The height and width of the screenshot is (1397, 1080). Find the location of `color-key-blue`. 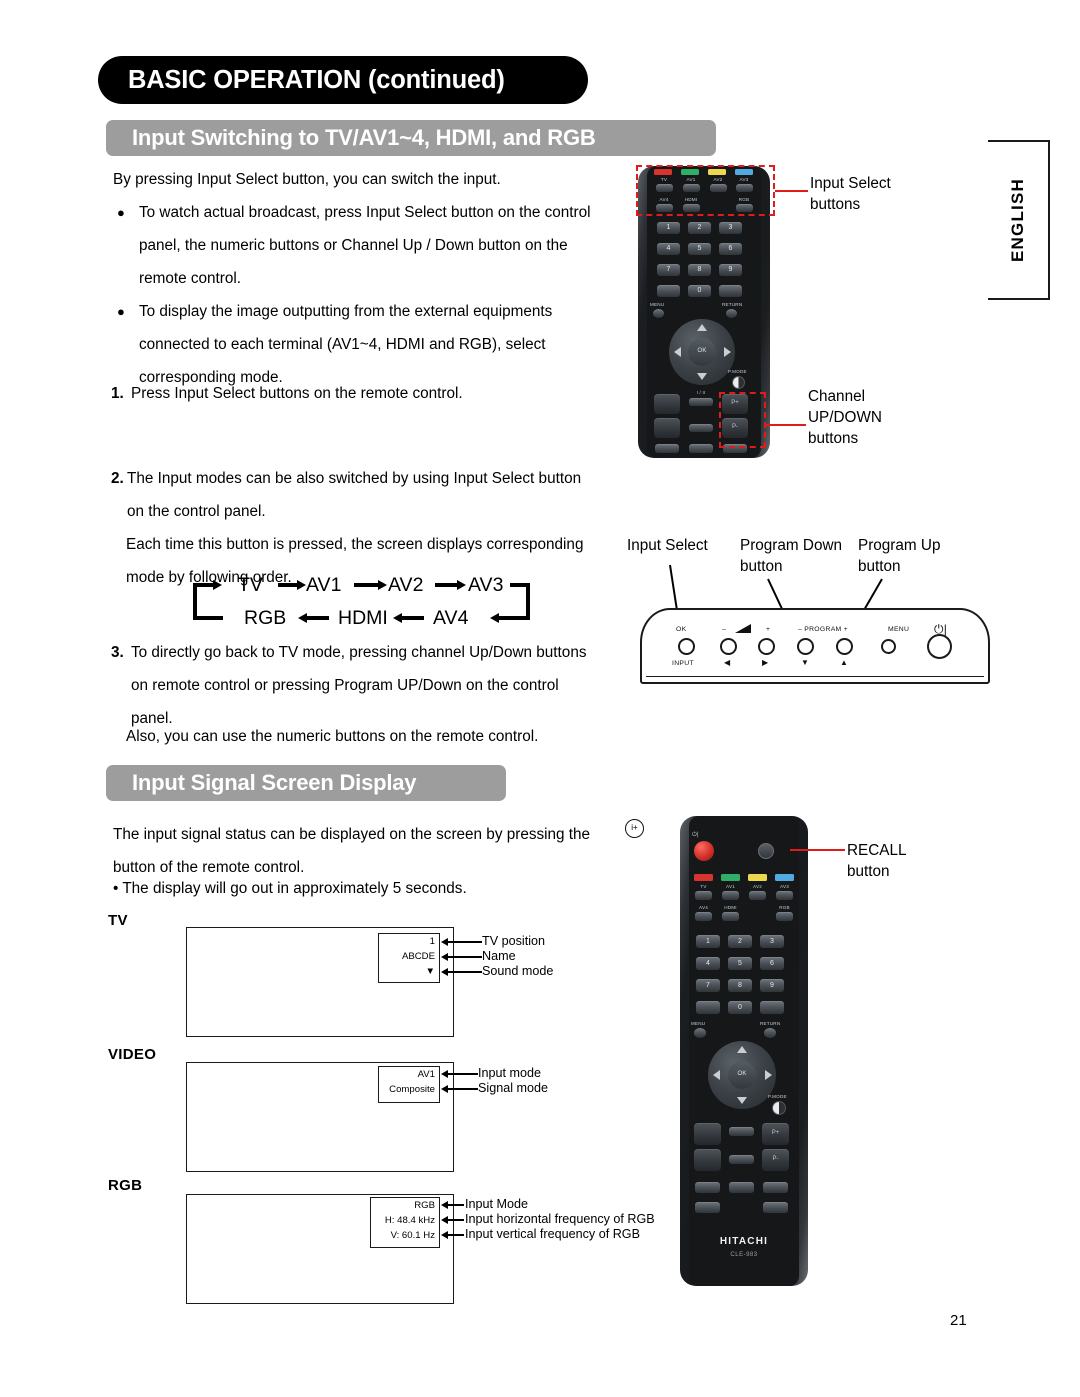

color-key-blue is located at coordinates (784, 877).